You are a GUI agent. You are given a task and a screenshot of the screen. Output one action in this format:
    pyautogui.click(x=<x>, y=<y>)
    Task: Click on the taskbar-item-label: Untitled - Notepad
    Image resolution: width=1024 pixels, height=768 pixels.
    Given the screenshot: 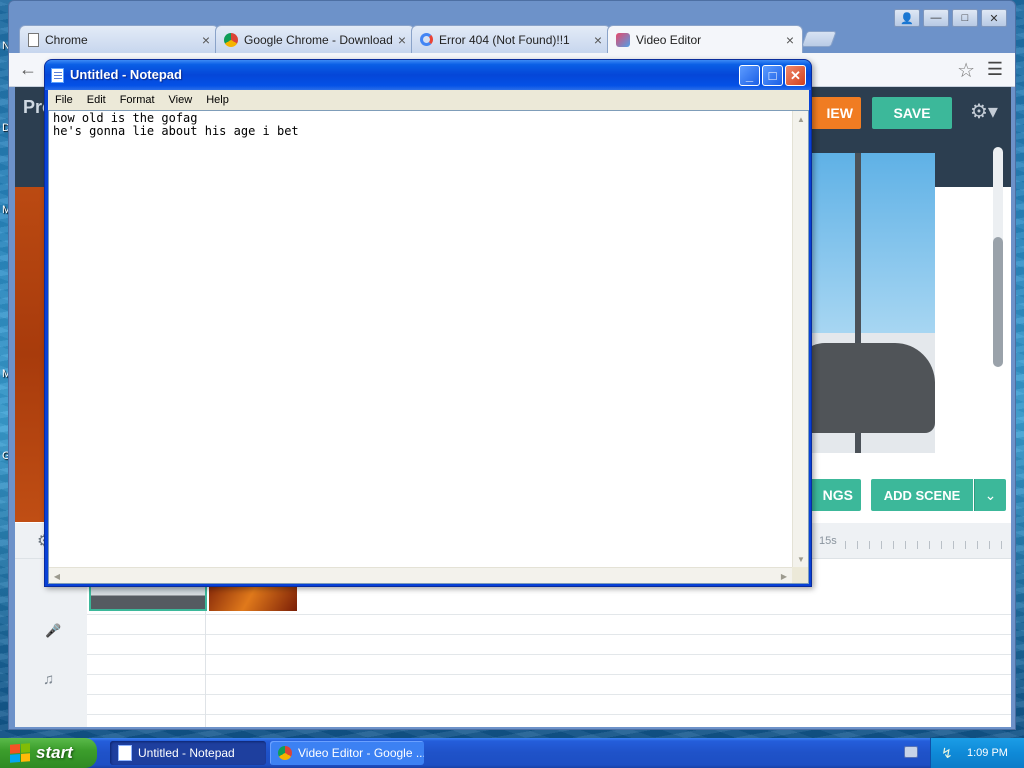 What is the action you would take?
    pyautogui.click(x=186, y=753)
    